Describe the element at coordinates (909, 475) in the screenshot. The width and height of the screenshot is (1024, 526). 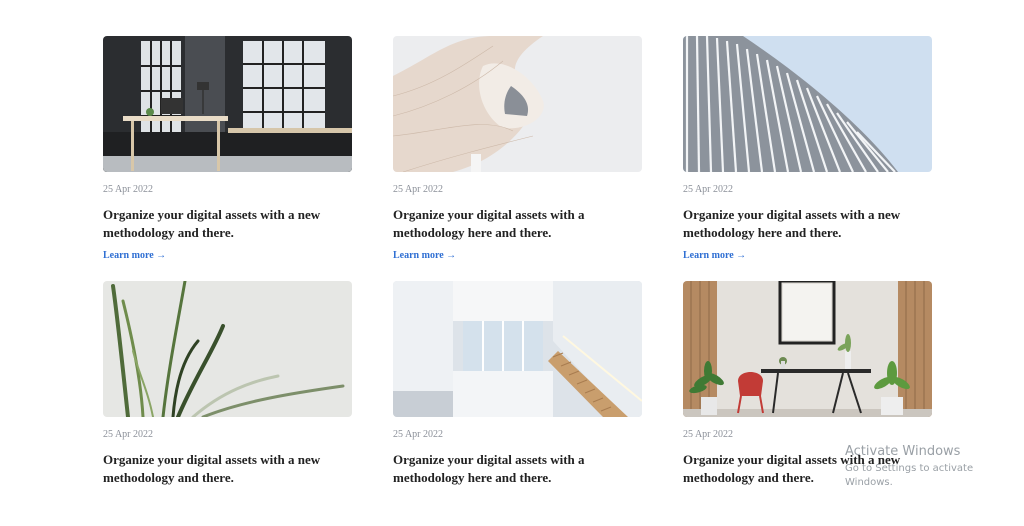
I see `watermark-subtitle: Go to Settings to activate Windows.` at that location.